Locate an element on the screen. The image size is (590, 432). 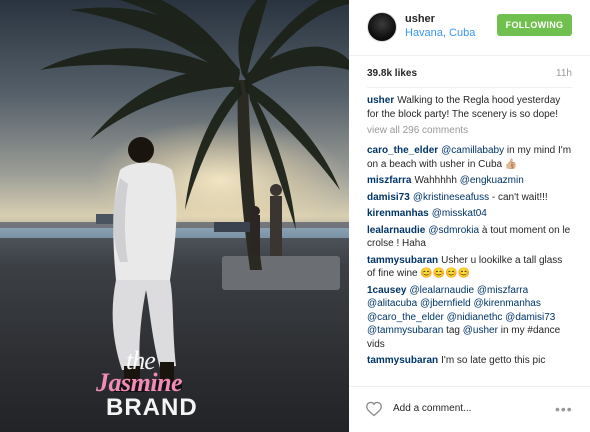
list-item: miszfarra Wahhhhh @engkuazmin is located at coordinates (469, 181).